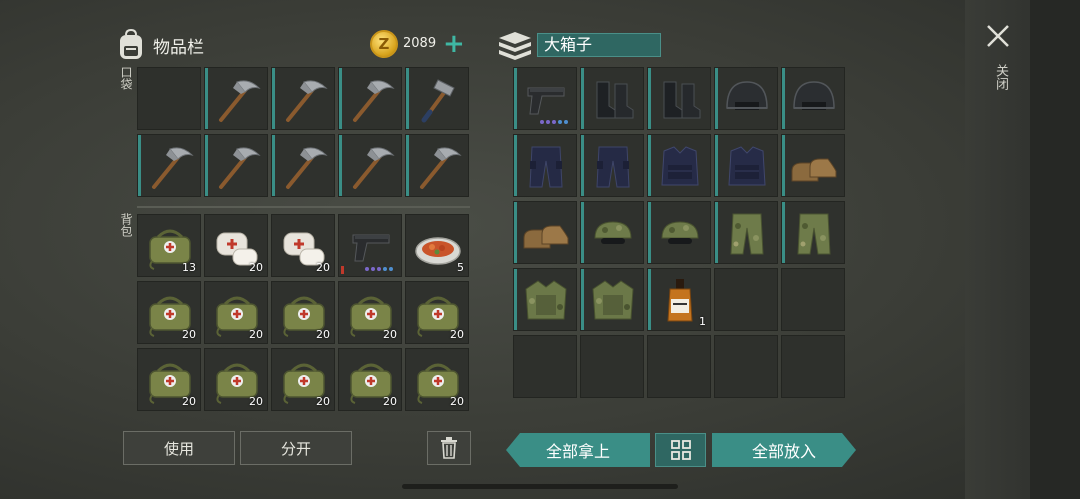 The width and height of the screenshot is (1080, 499). Describe the element at coordinates (296, 448) in the screenshot. I see `split-button: 分开` at that location.